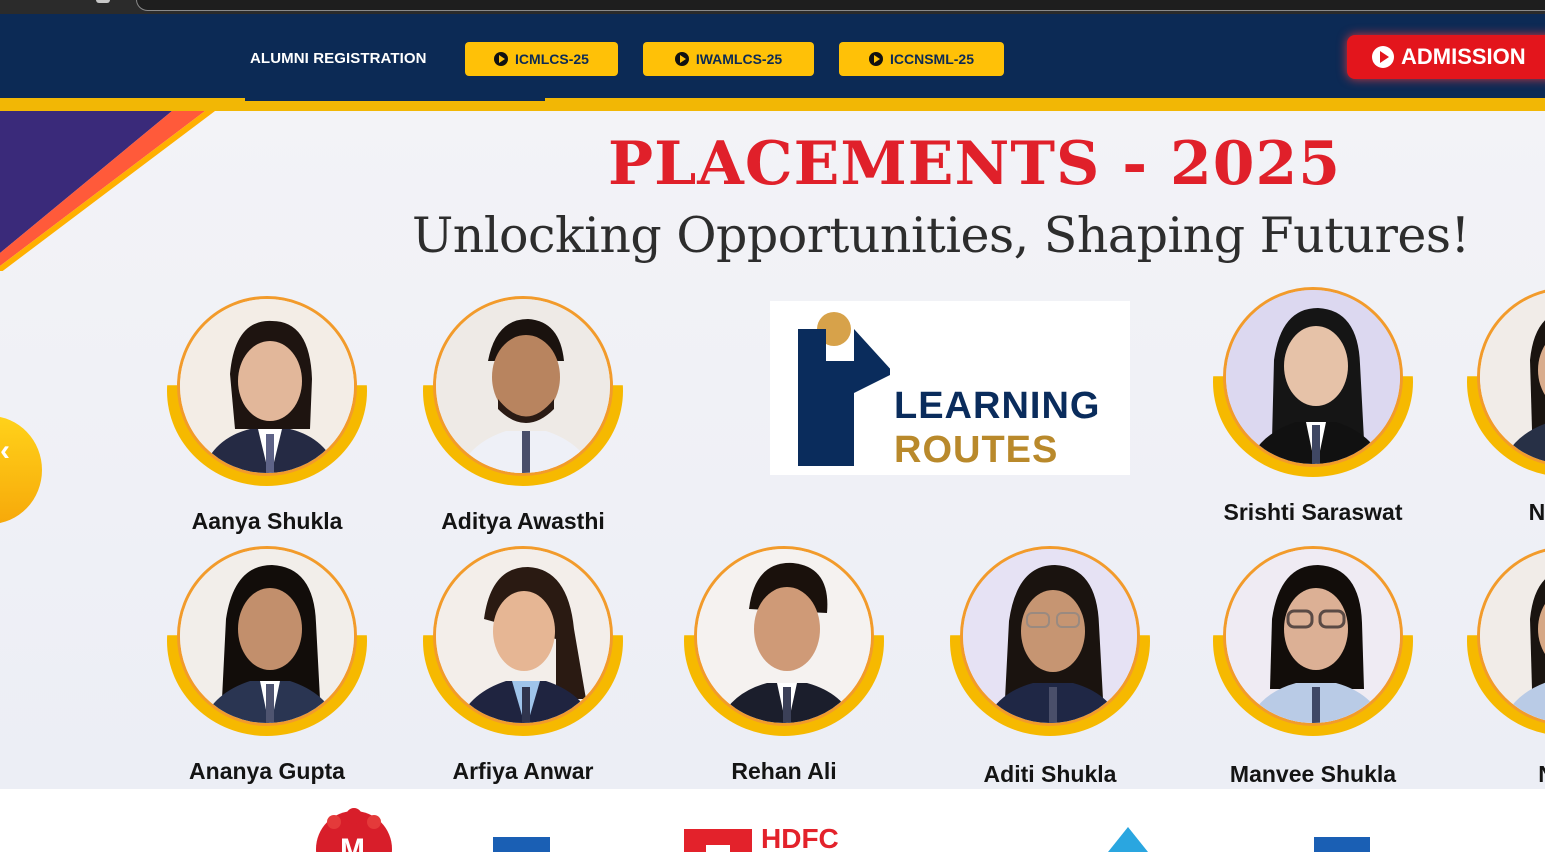 Image resolution: width=1545 pixels, height=852 pixels. Describe the element at coordinates (21, 470) in the screenshot. I see `carousel-prev-icon` at that location.